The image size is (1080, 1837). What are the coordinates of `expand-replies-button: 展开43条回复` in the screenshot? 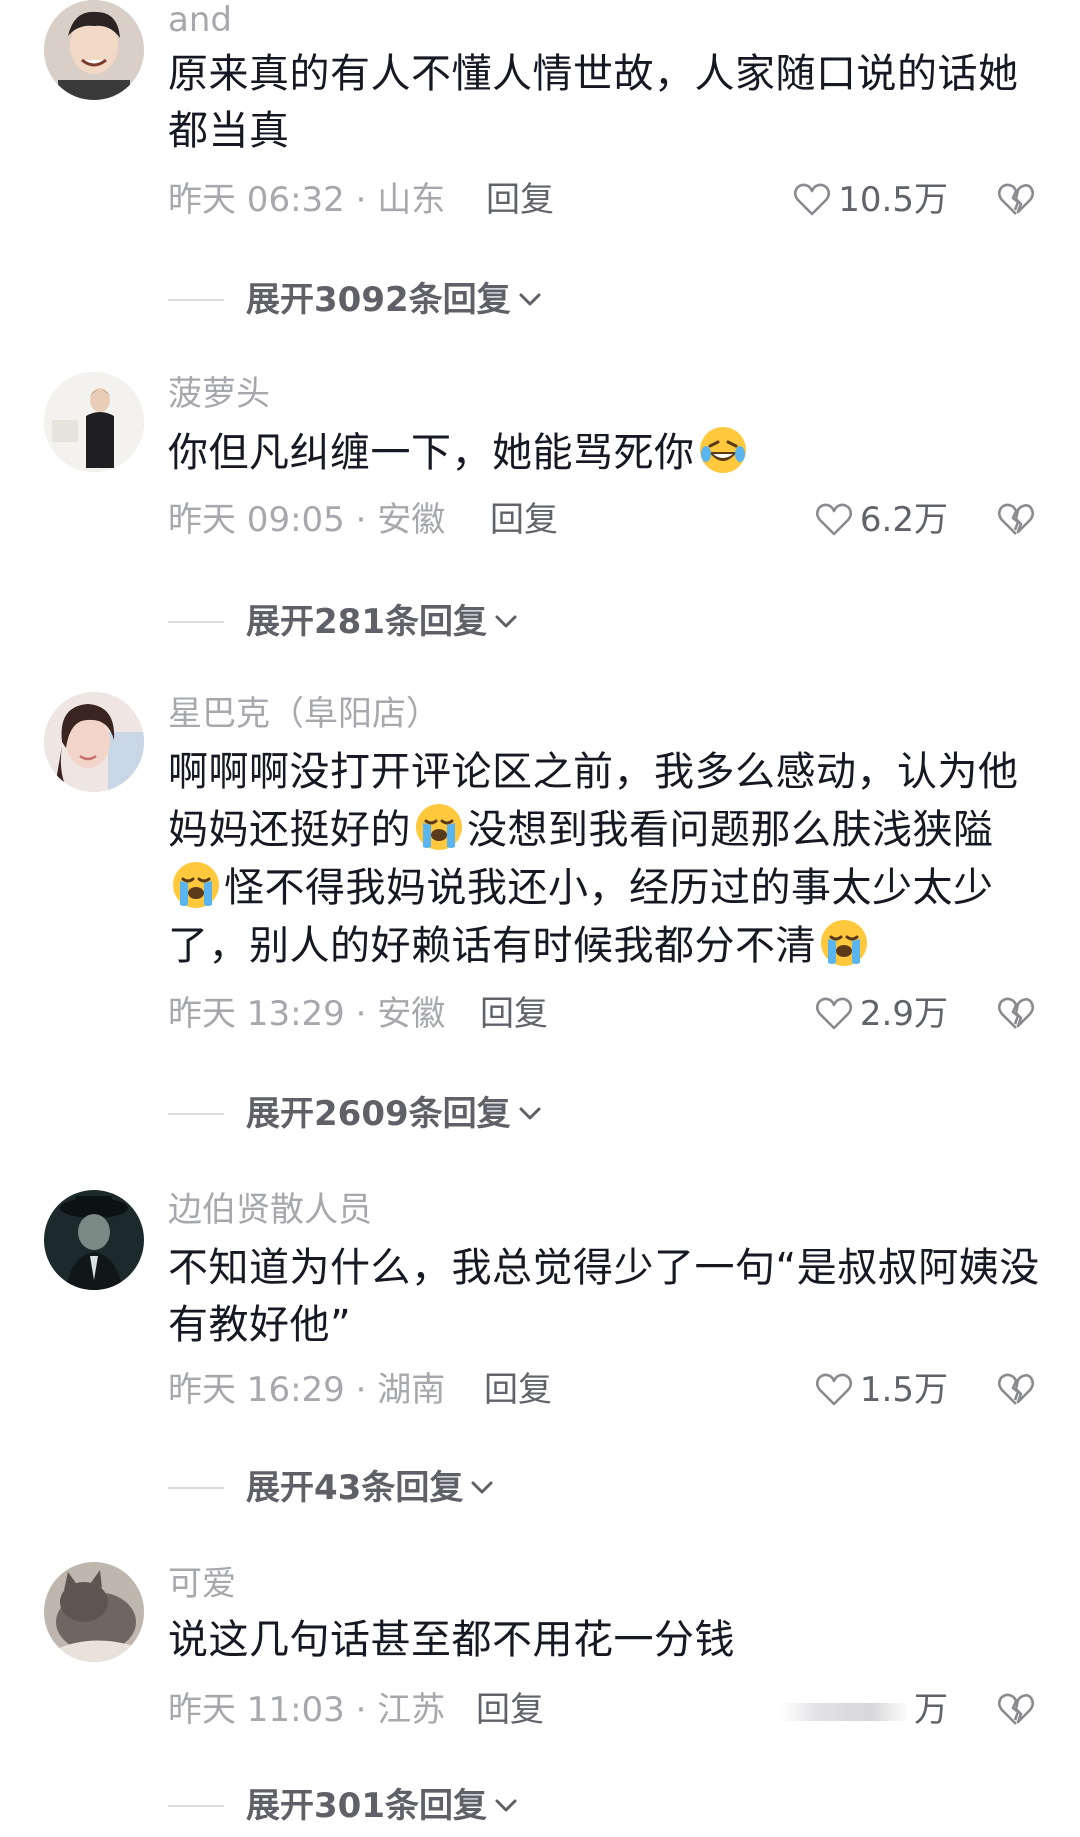 It's located at (332, 1488).